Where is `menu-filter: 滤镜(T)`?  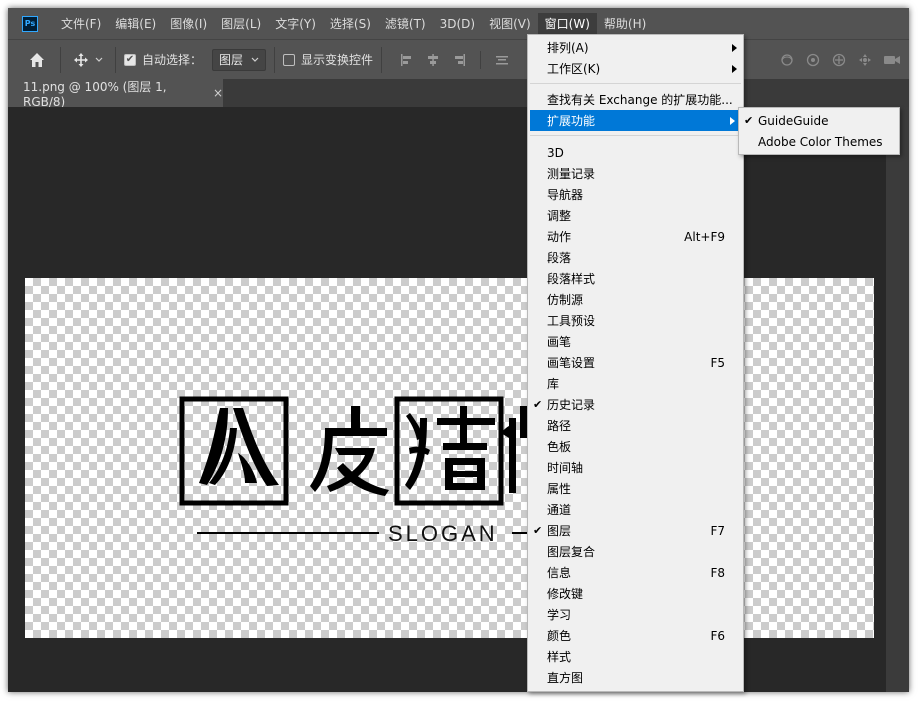 menu-filter: 滤镜(T) is located at coordinates (405, 24).